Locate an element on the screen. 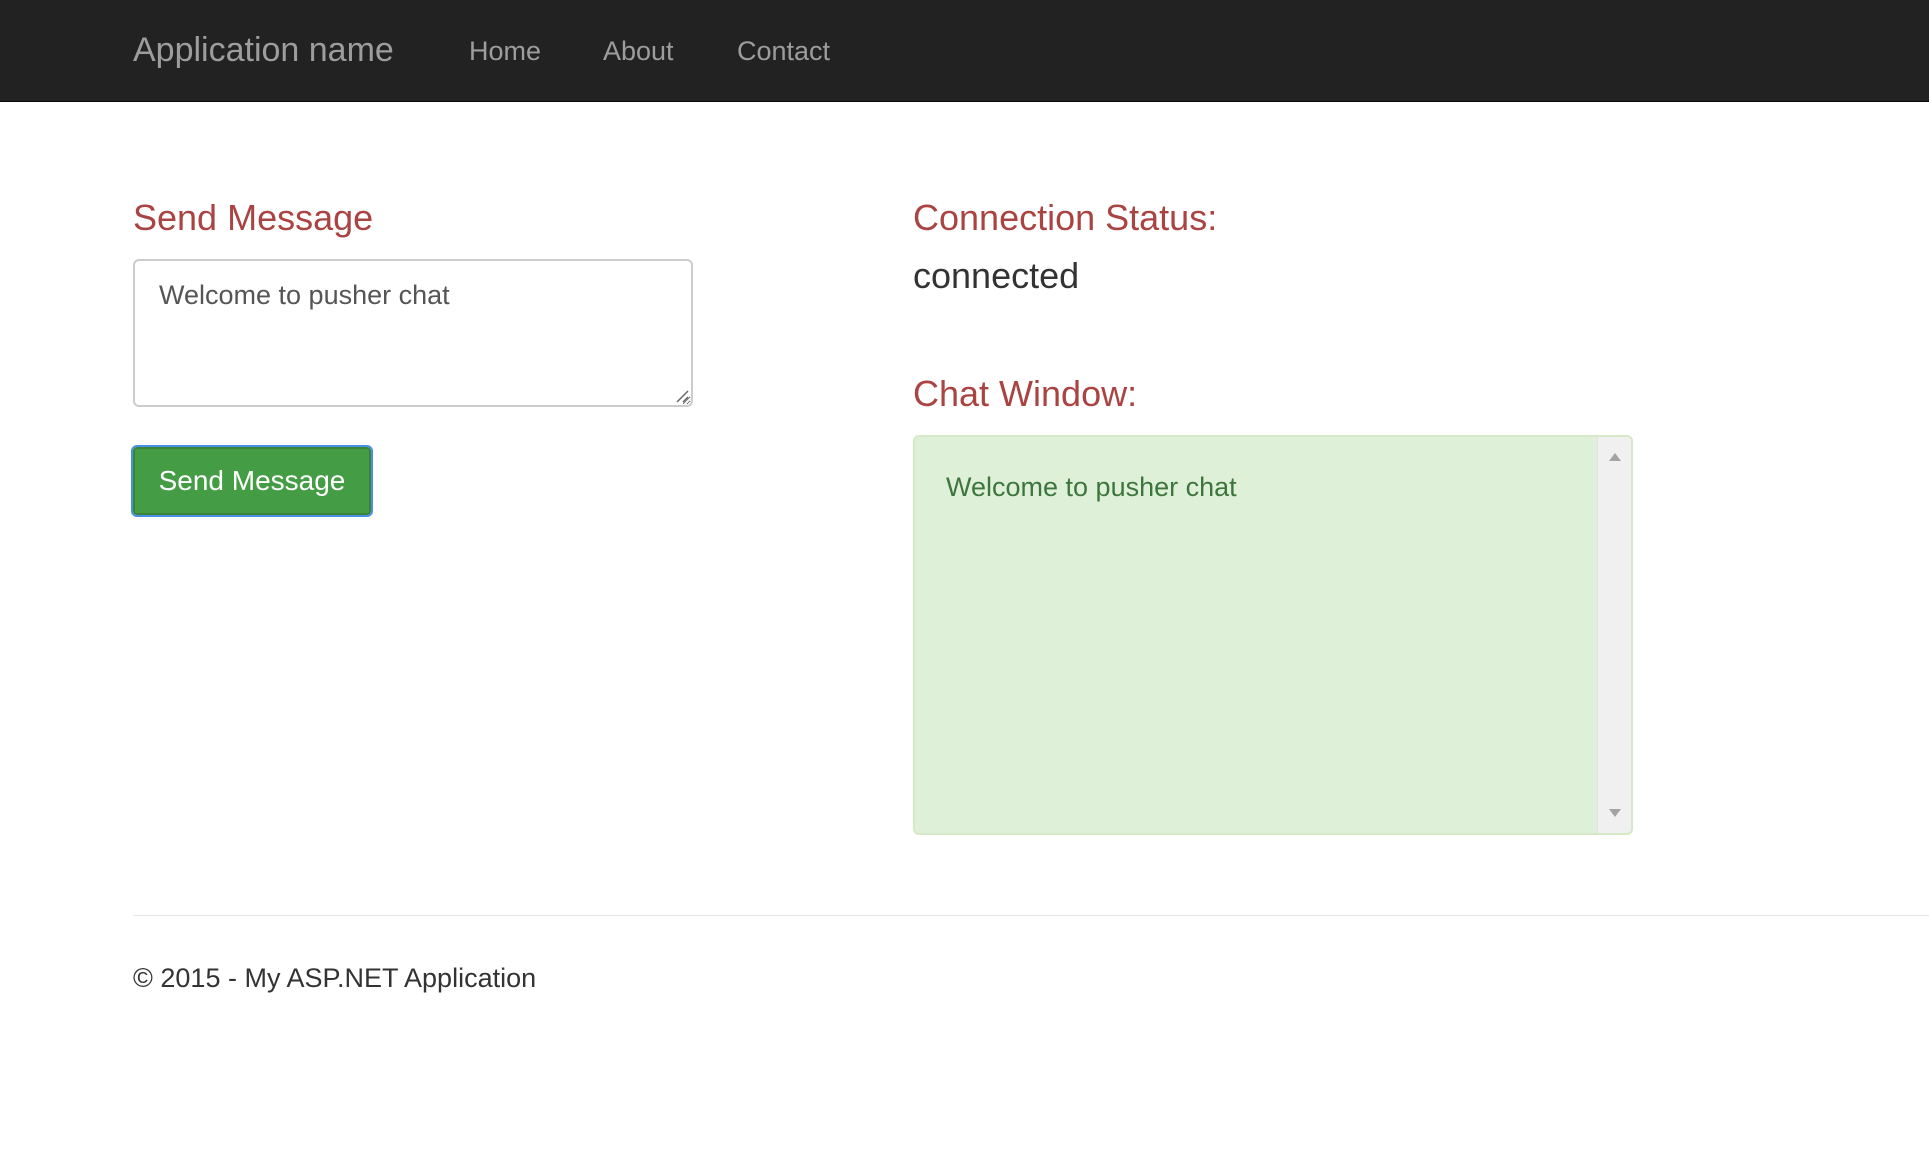 The height and width of the screenshot is (1149, 1929). scroll-up-arrow-icon is located at coordinates (1615, 457).